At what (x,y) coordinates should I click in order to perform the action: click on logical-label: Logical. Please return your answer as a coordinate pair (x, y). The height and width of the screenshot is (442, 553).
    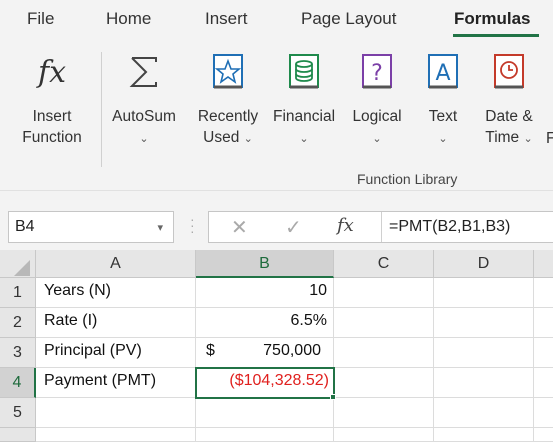
    Looking at the image, I should click on (377, 116).